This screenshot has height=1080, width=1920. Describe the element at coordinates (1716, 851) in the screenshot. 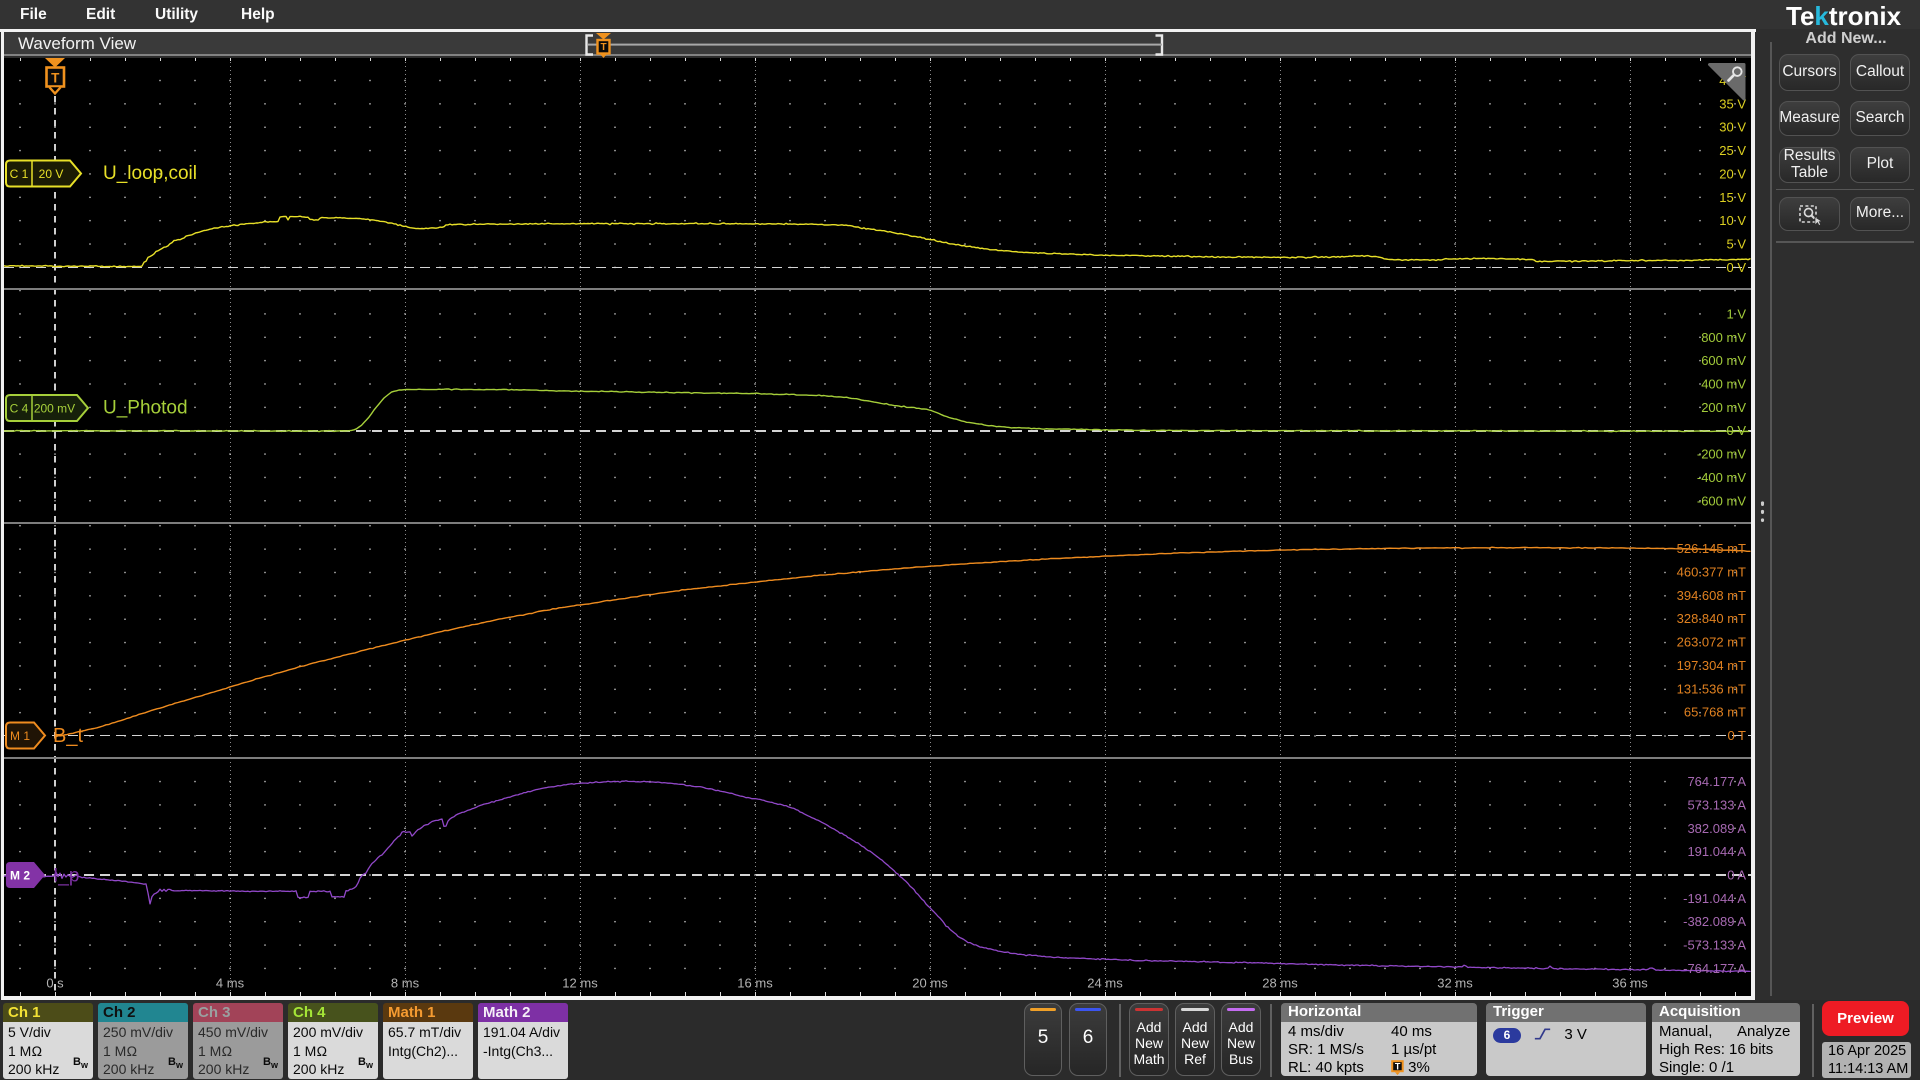

I see `svg-text: 191.044 A` at that location.